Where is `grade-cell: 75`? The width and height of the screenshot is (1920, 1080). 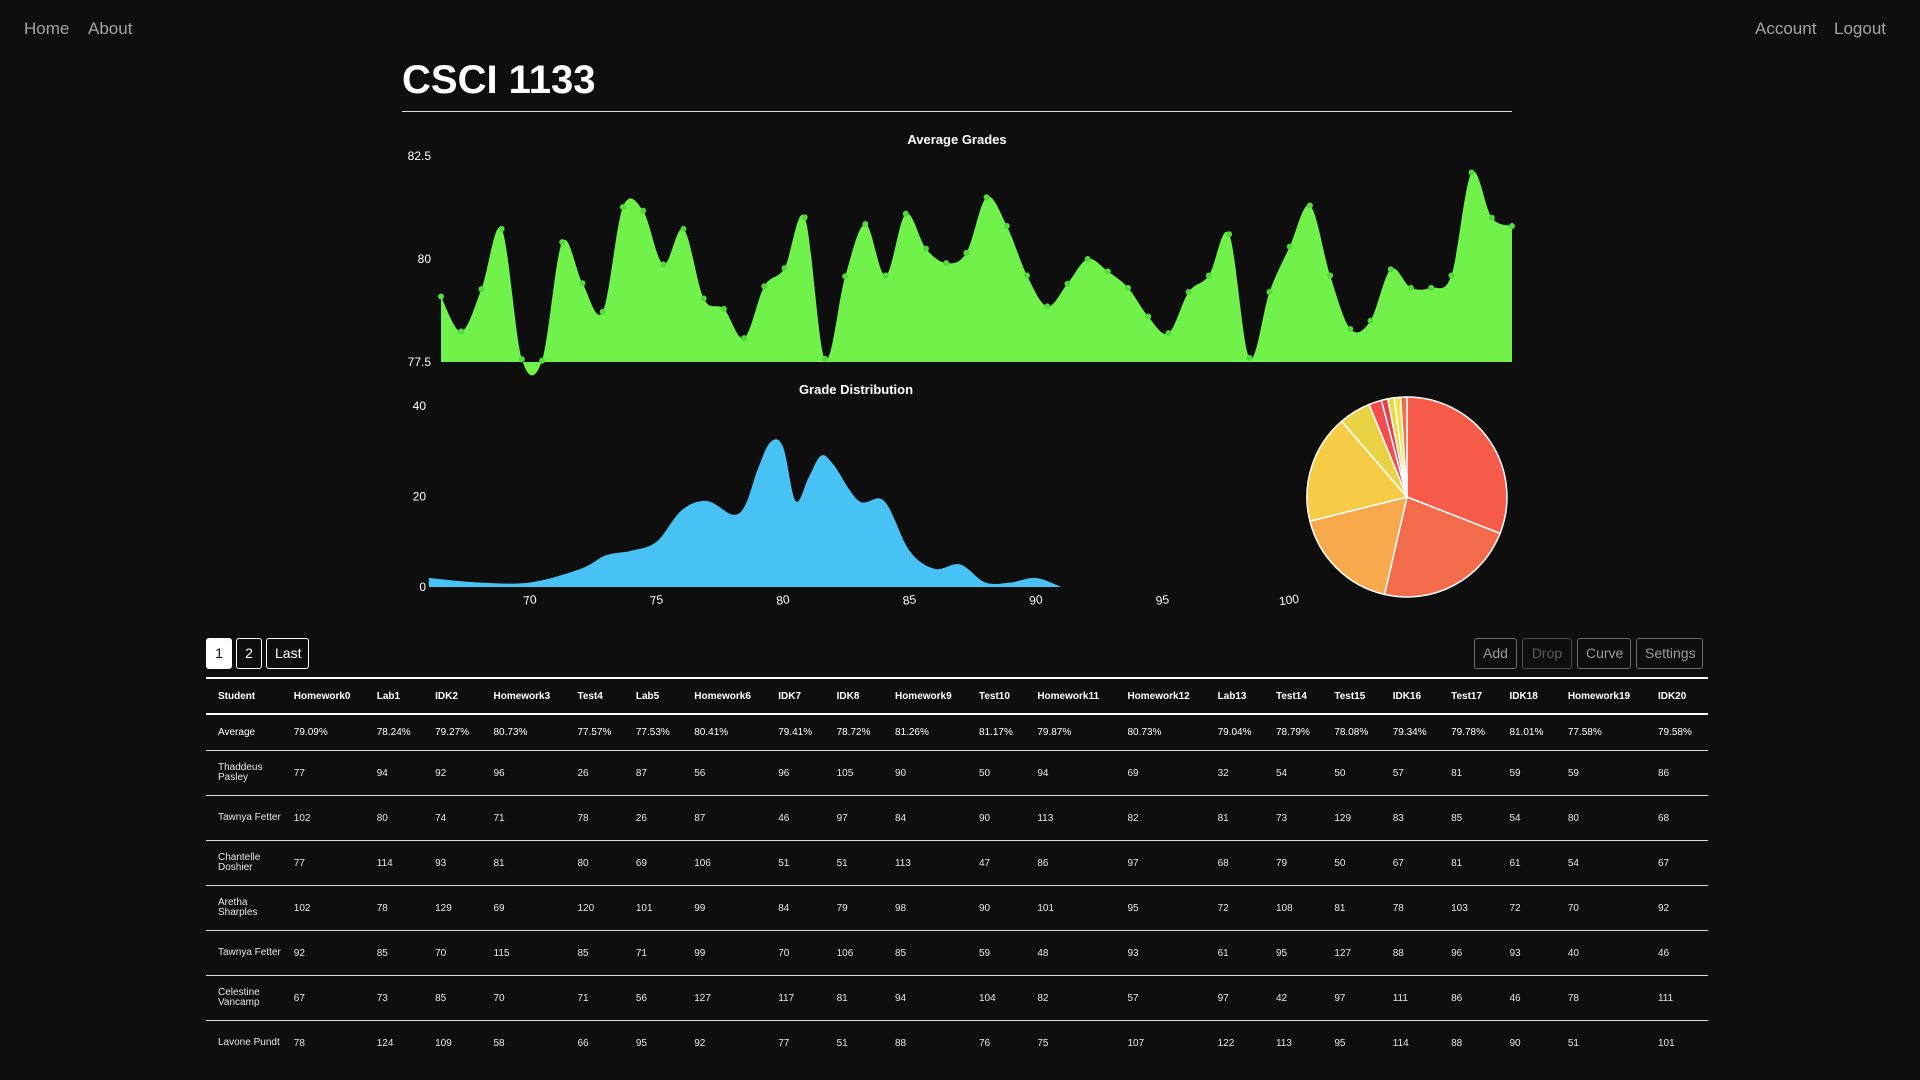 grade-cell: 75 is located at coordinates (1070, 1042).